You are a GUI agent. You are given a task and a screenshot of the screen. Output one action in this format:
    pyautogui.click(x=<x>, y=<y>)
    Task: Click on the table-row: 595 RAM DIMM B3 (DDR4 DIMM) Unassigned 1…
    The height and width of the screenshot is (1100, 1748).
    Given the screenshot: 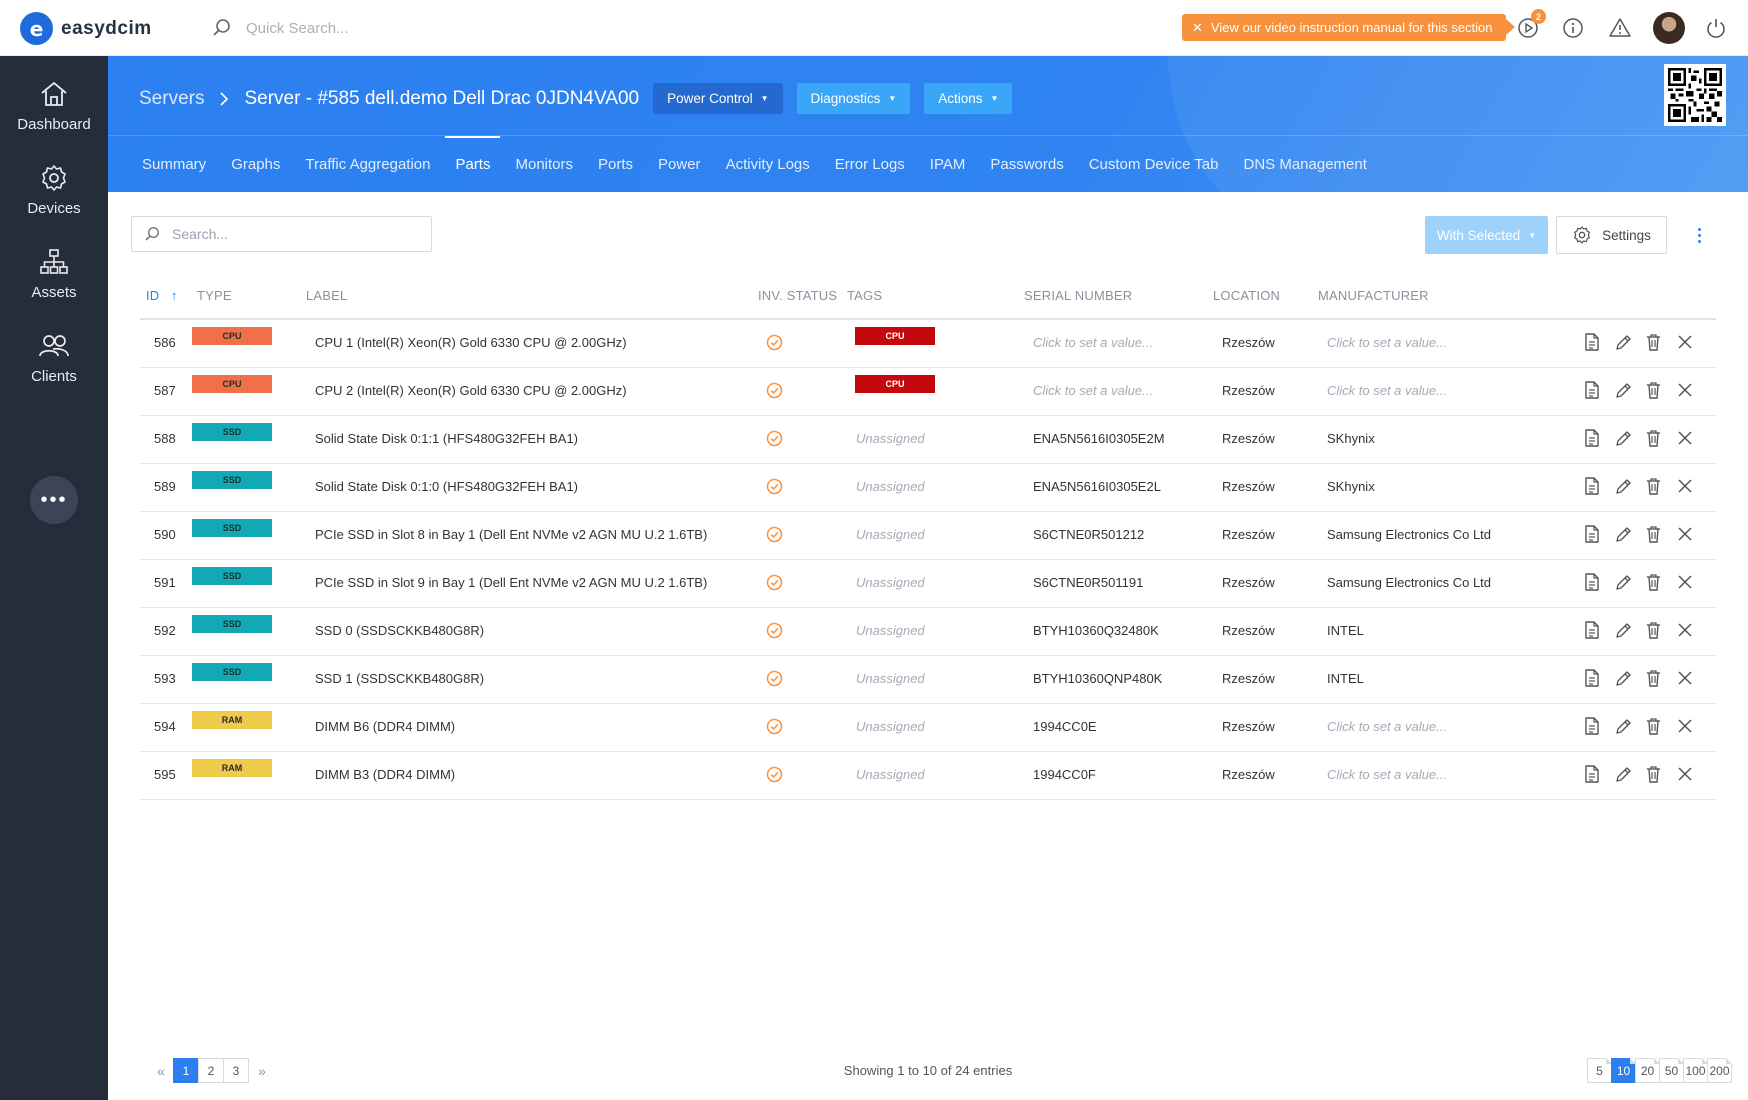 What is the action you would take?
    pyautogui.click(x=928, y=776)
    